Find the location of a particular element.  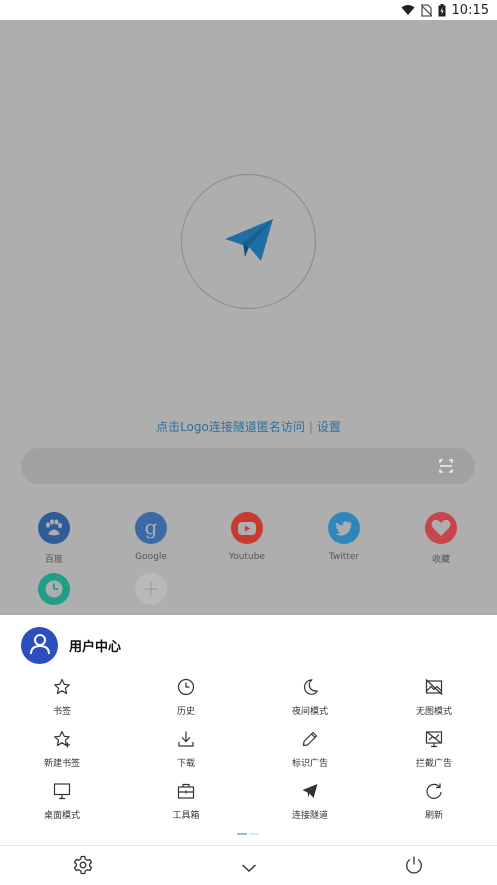

bottom-bar is located at coordinates (248, 865).